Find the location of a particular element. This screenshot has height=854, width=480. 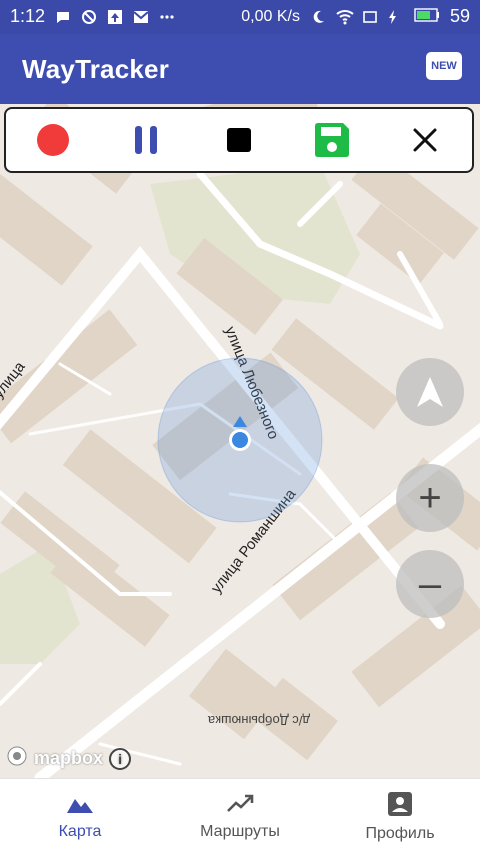

mapbox-attribution: mapbox i is located at coordinates (69, 758).